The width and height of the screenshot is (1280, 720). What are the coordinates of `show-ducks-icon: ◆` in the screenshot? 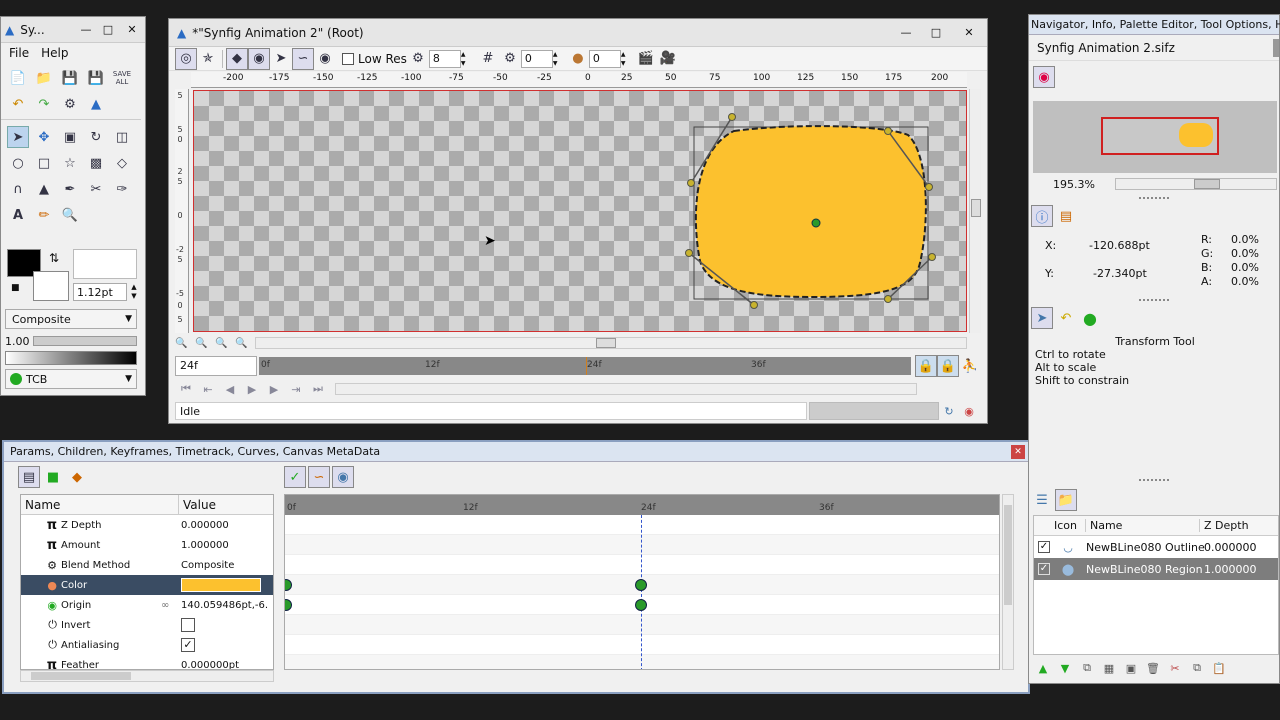 It's located at (237, 58).